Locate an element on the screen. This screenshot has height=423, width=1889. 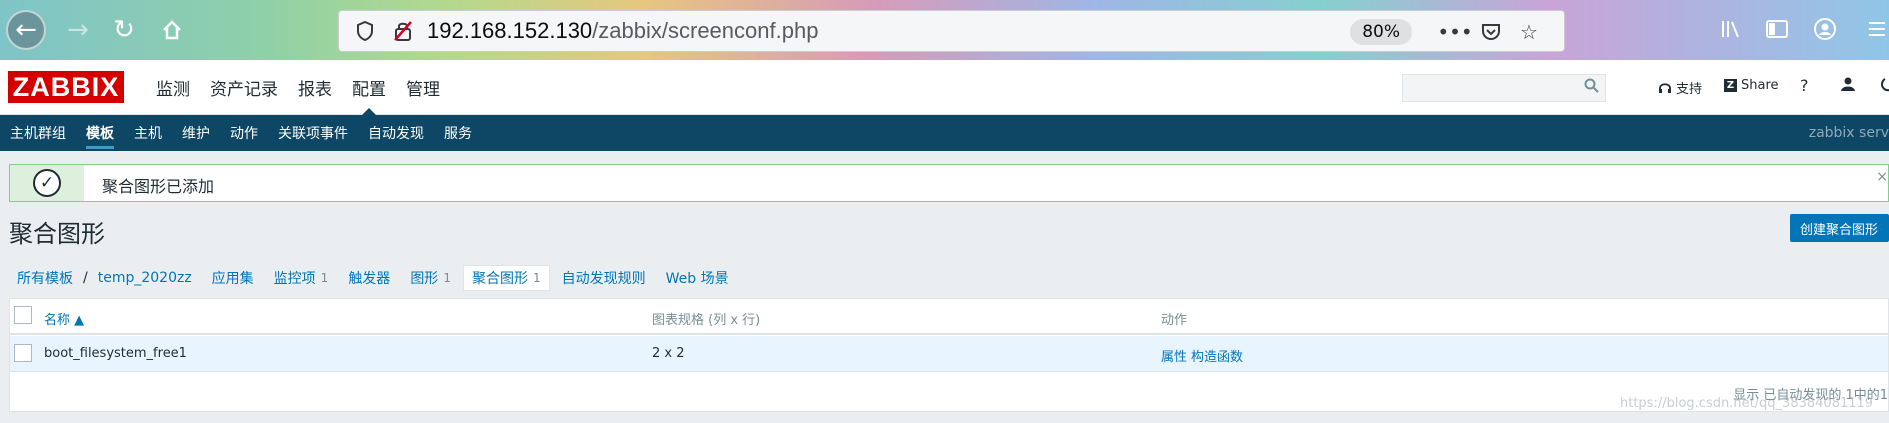
insecure-lock-icon is located at coordinates (403, 31).